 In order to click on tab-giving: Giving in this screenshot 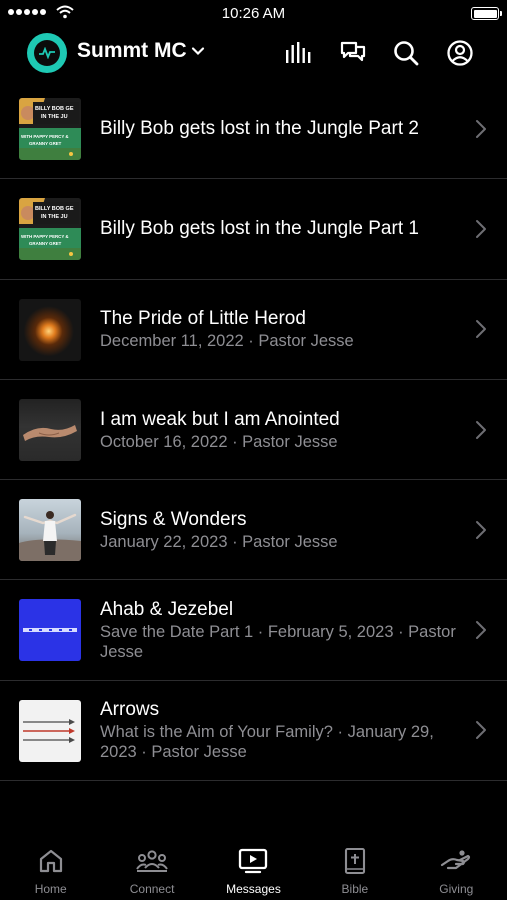, I will do `click(456, 869)`.